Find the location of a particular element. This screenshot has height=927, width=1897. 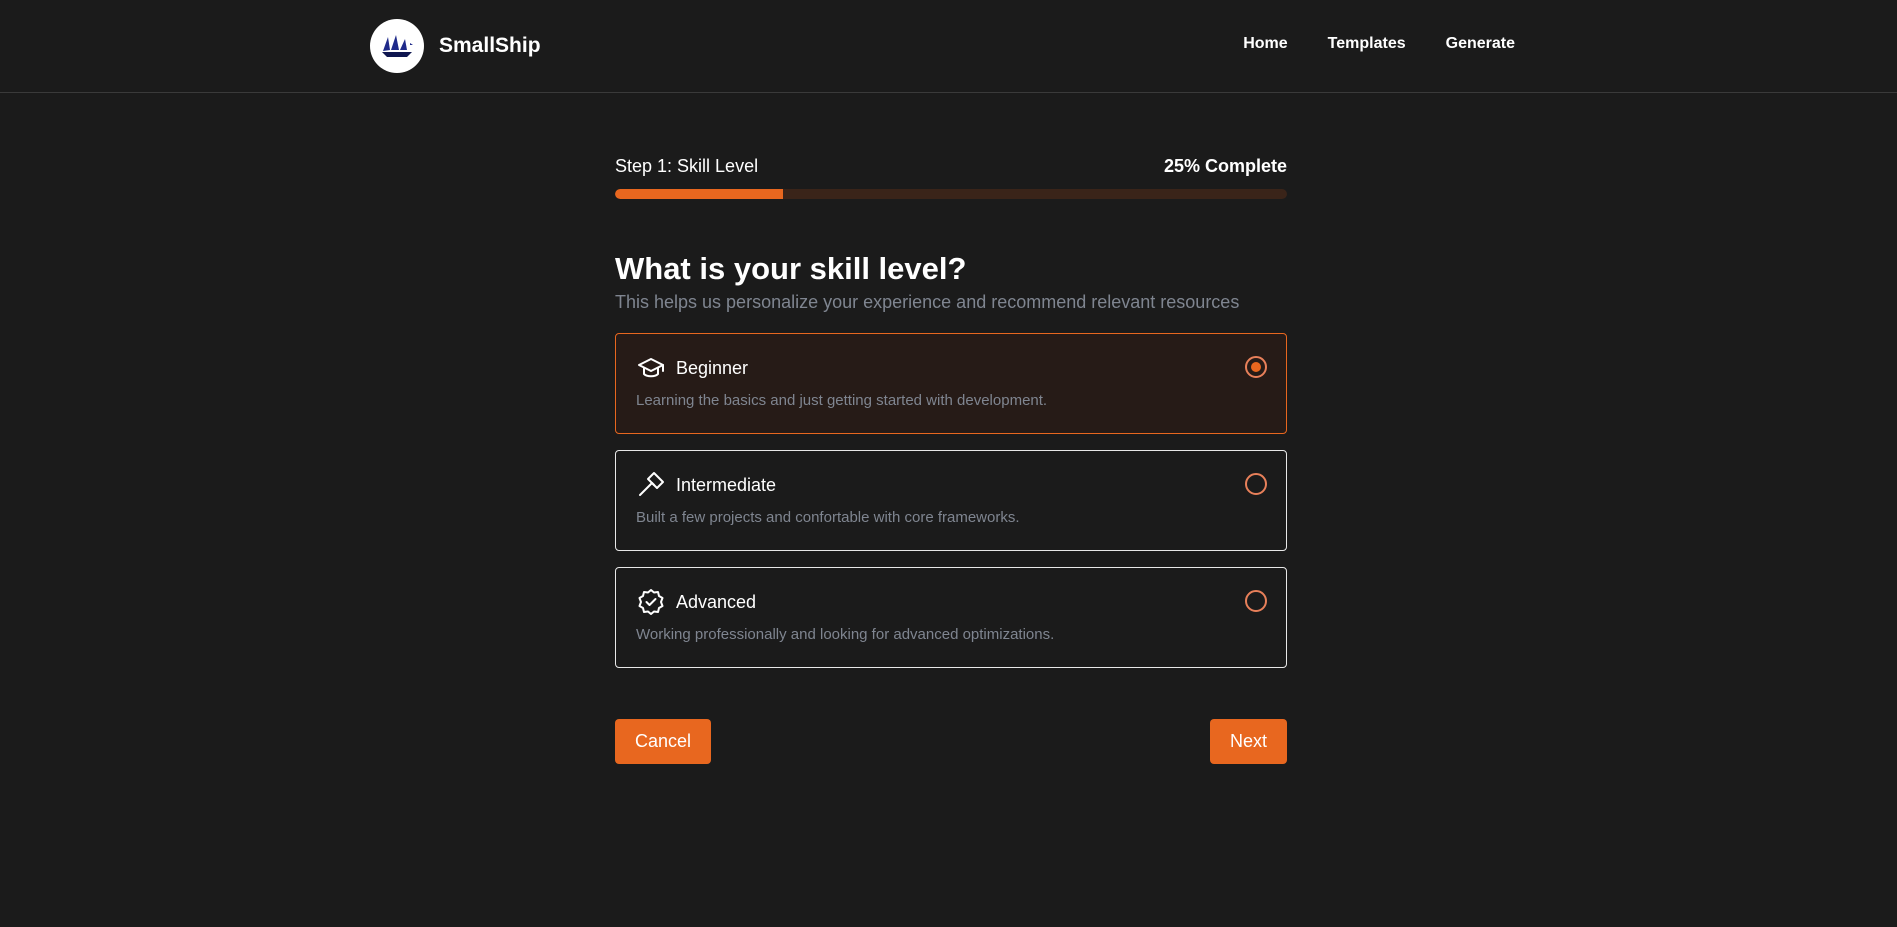

question-title: What is your skill level? is located at coordinates (791, 268).